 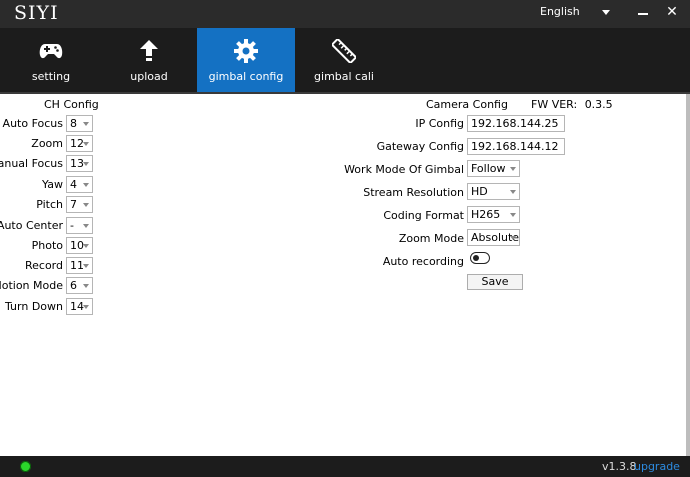 I want to click on gear-icon, so click(x=246, y=51).